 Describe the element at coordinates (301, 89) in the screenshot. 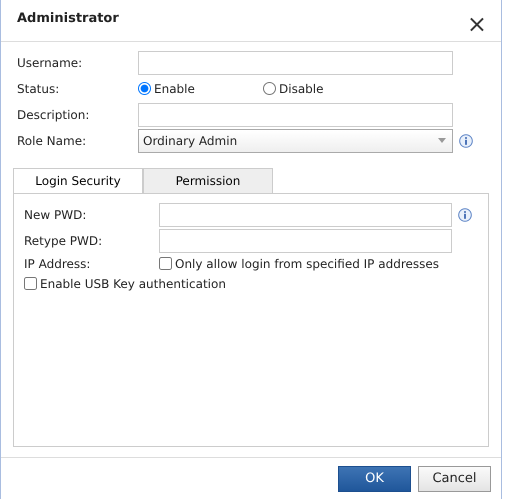

I see `radio-label: Disable` at that location.